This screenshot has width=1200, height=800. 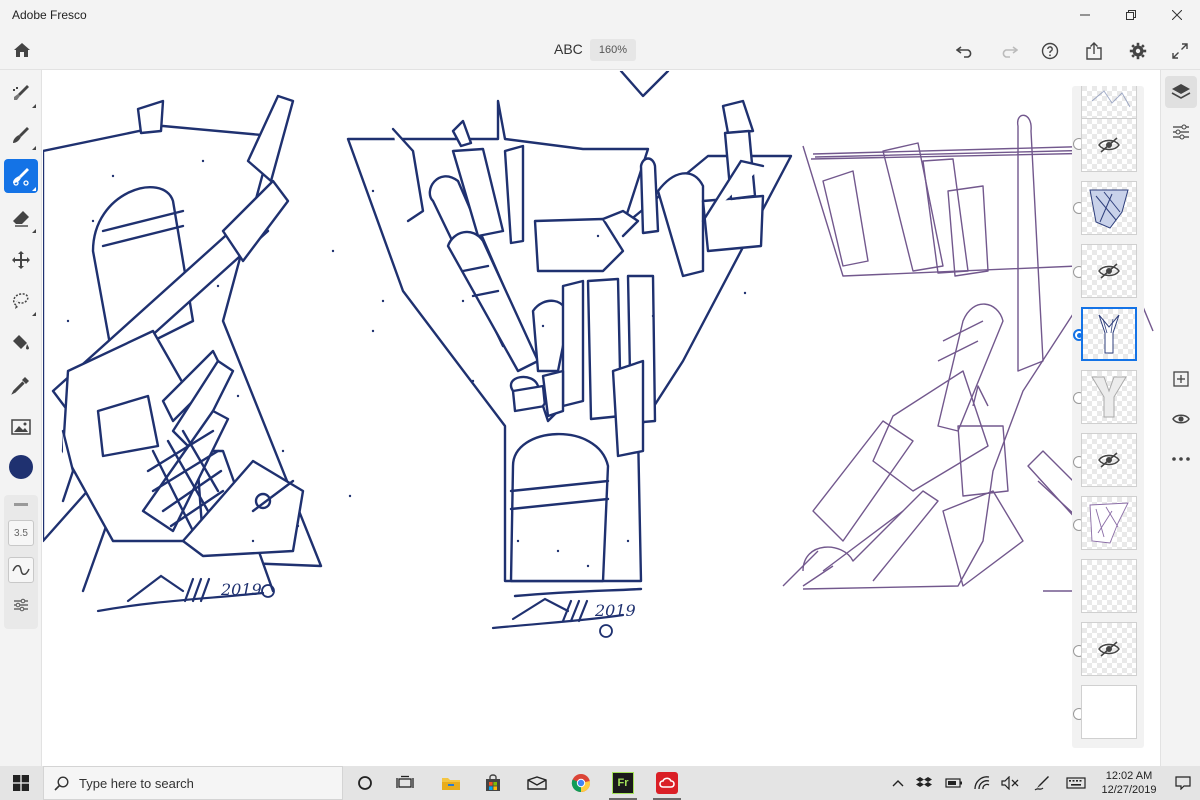 I want to click on brush-size-slider, so click(x=21, y=504).